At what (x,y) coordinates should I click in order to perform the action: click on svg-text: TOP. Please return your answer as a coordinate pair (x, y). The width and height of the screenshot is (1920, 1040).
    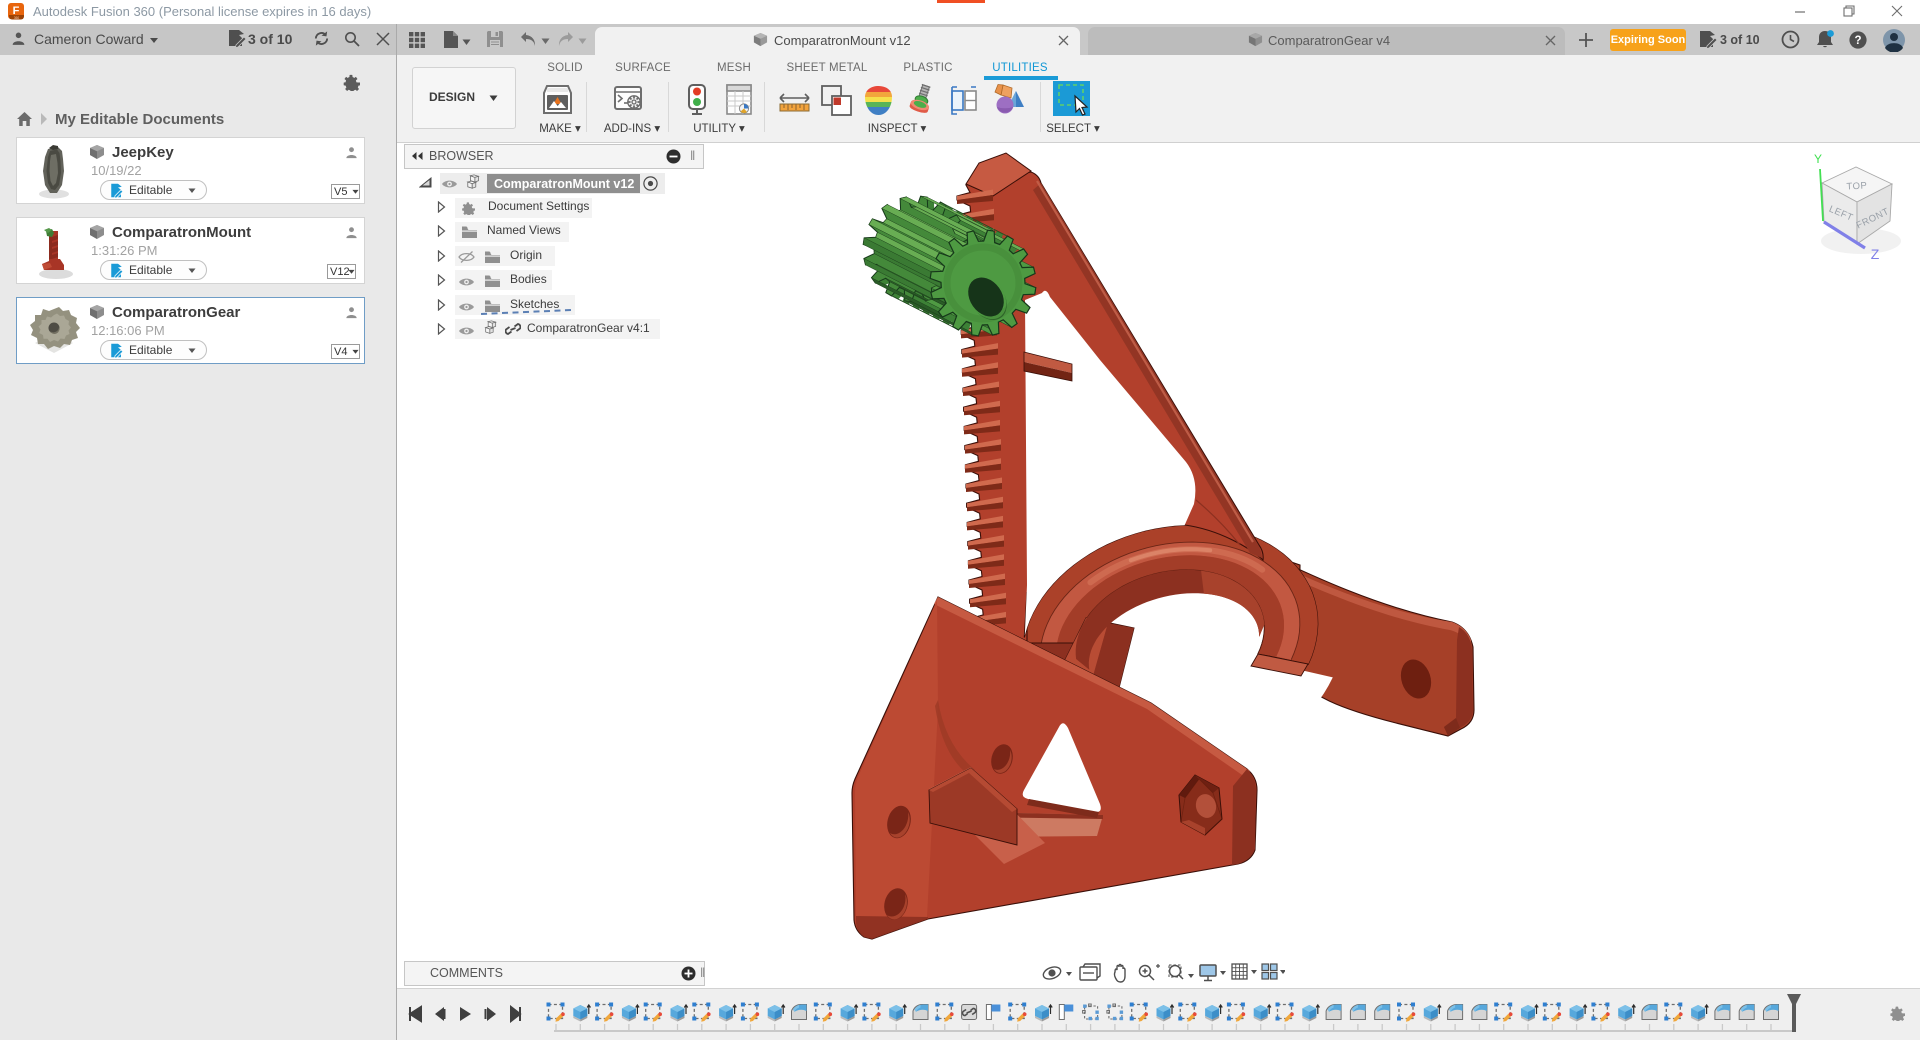
    Looking at the image, I should click on (1856, 186).